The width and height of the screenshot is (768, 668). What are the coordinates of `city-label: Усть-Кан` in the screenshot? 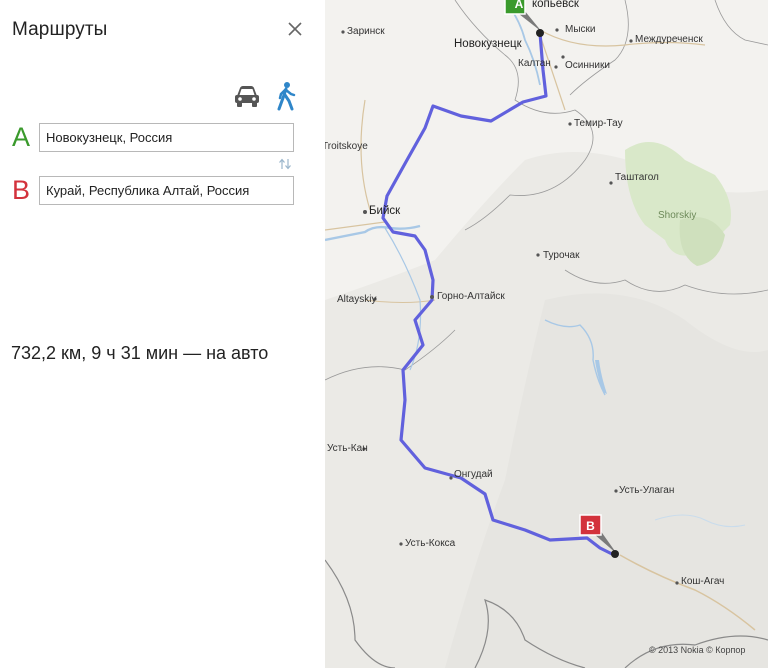 It's located at (347, 448).